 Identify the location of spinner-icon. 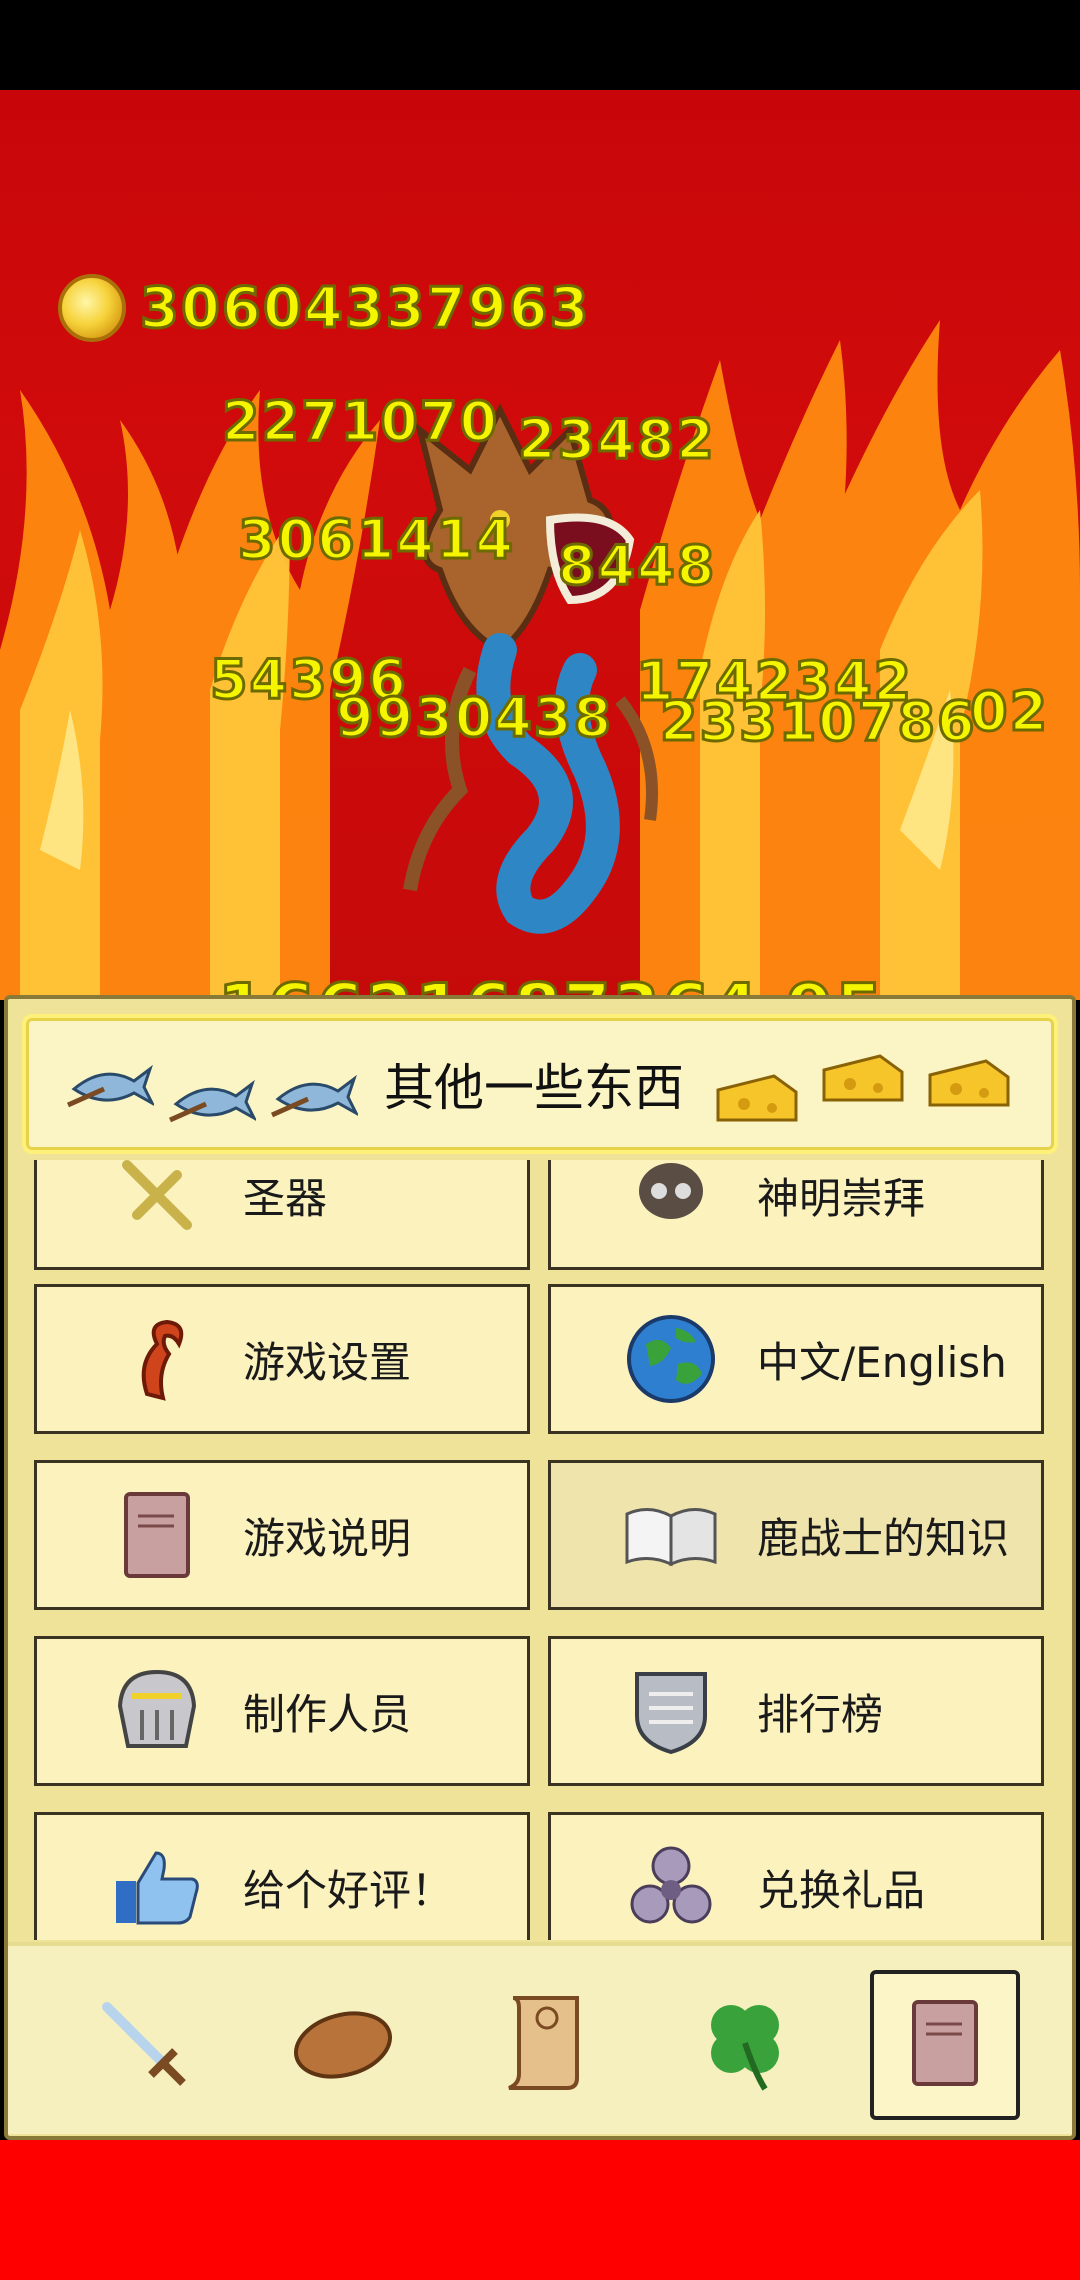
(671, 1887).